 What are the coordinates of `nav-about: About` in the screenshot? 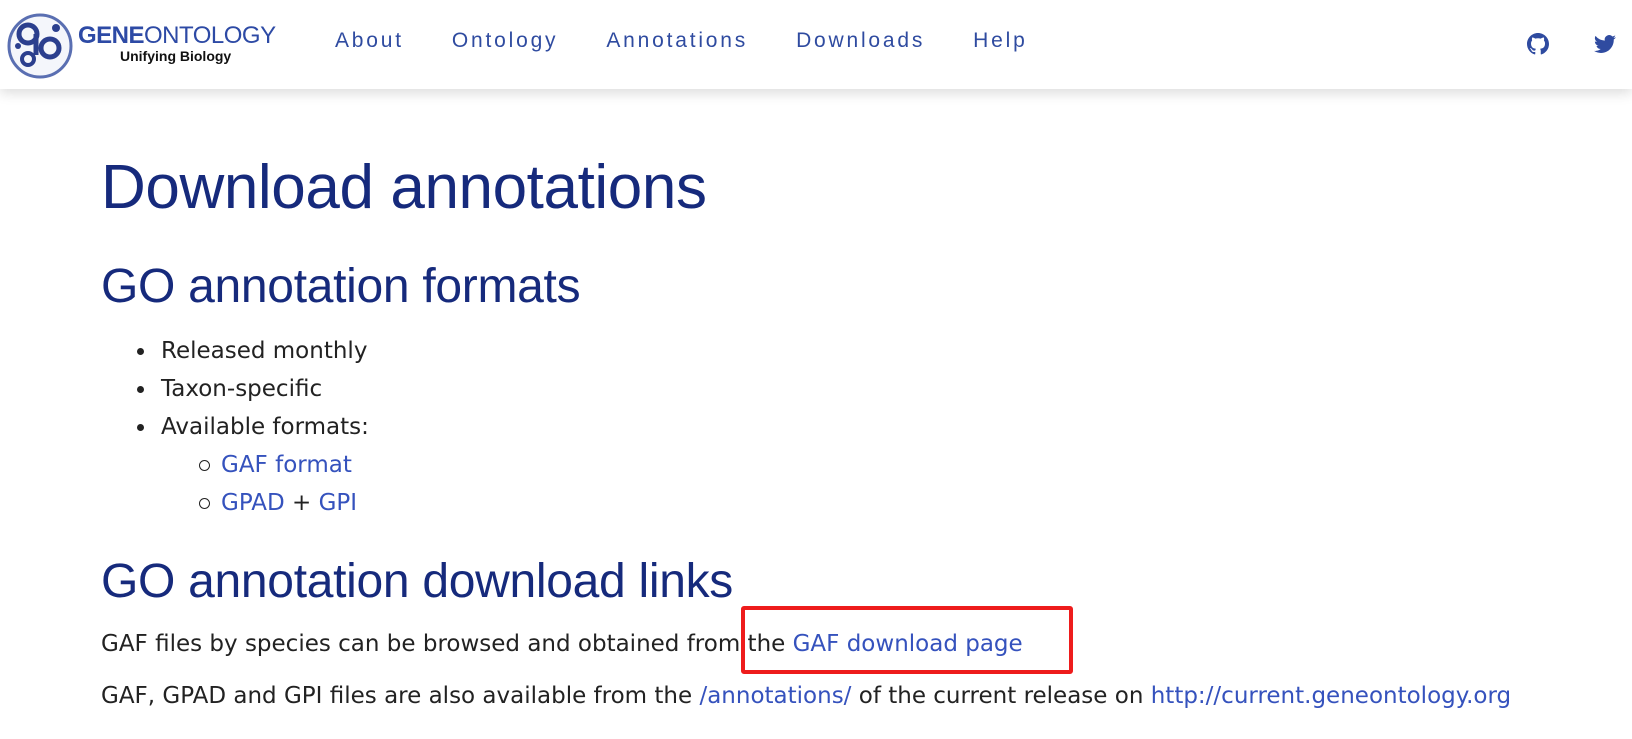 It's located at (369, 41).